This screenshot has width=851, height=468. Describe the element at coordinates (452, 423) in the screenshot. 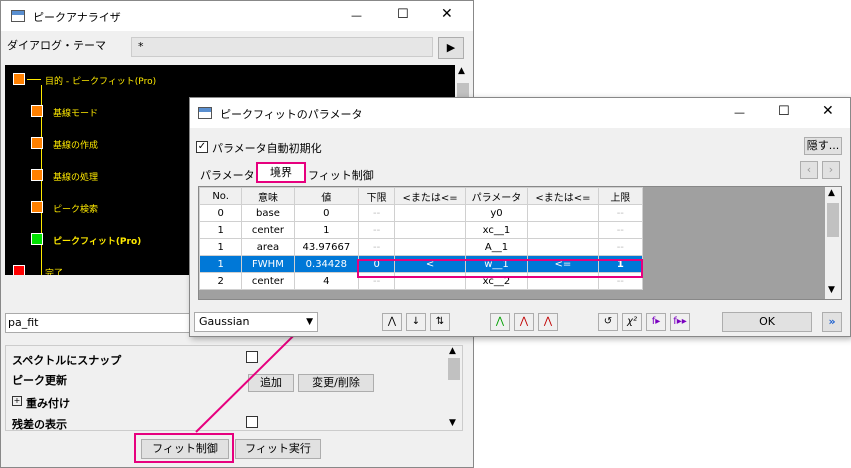

I see `options-scroll-down-icon: ▼` at that location.